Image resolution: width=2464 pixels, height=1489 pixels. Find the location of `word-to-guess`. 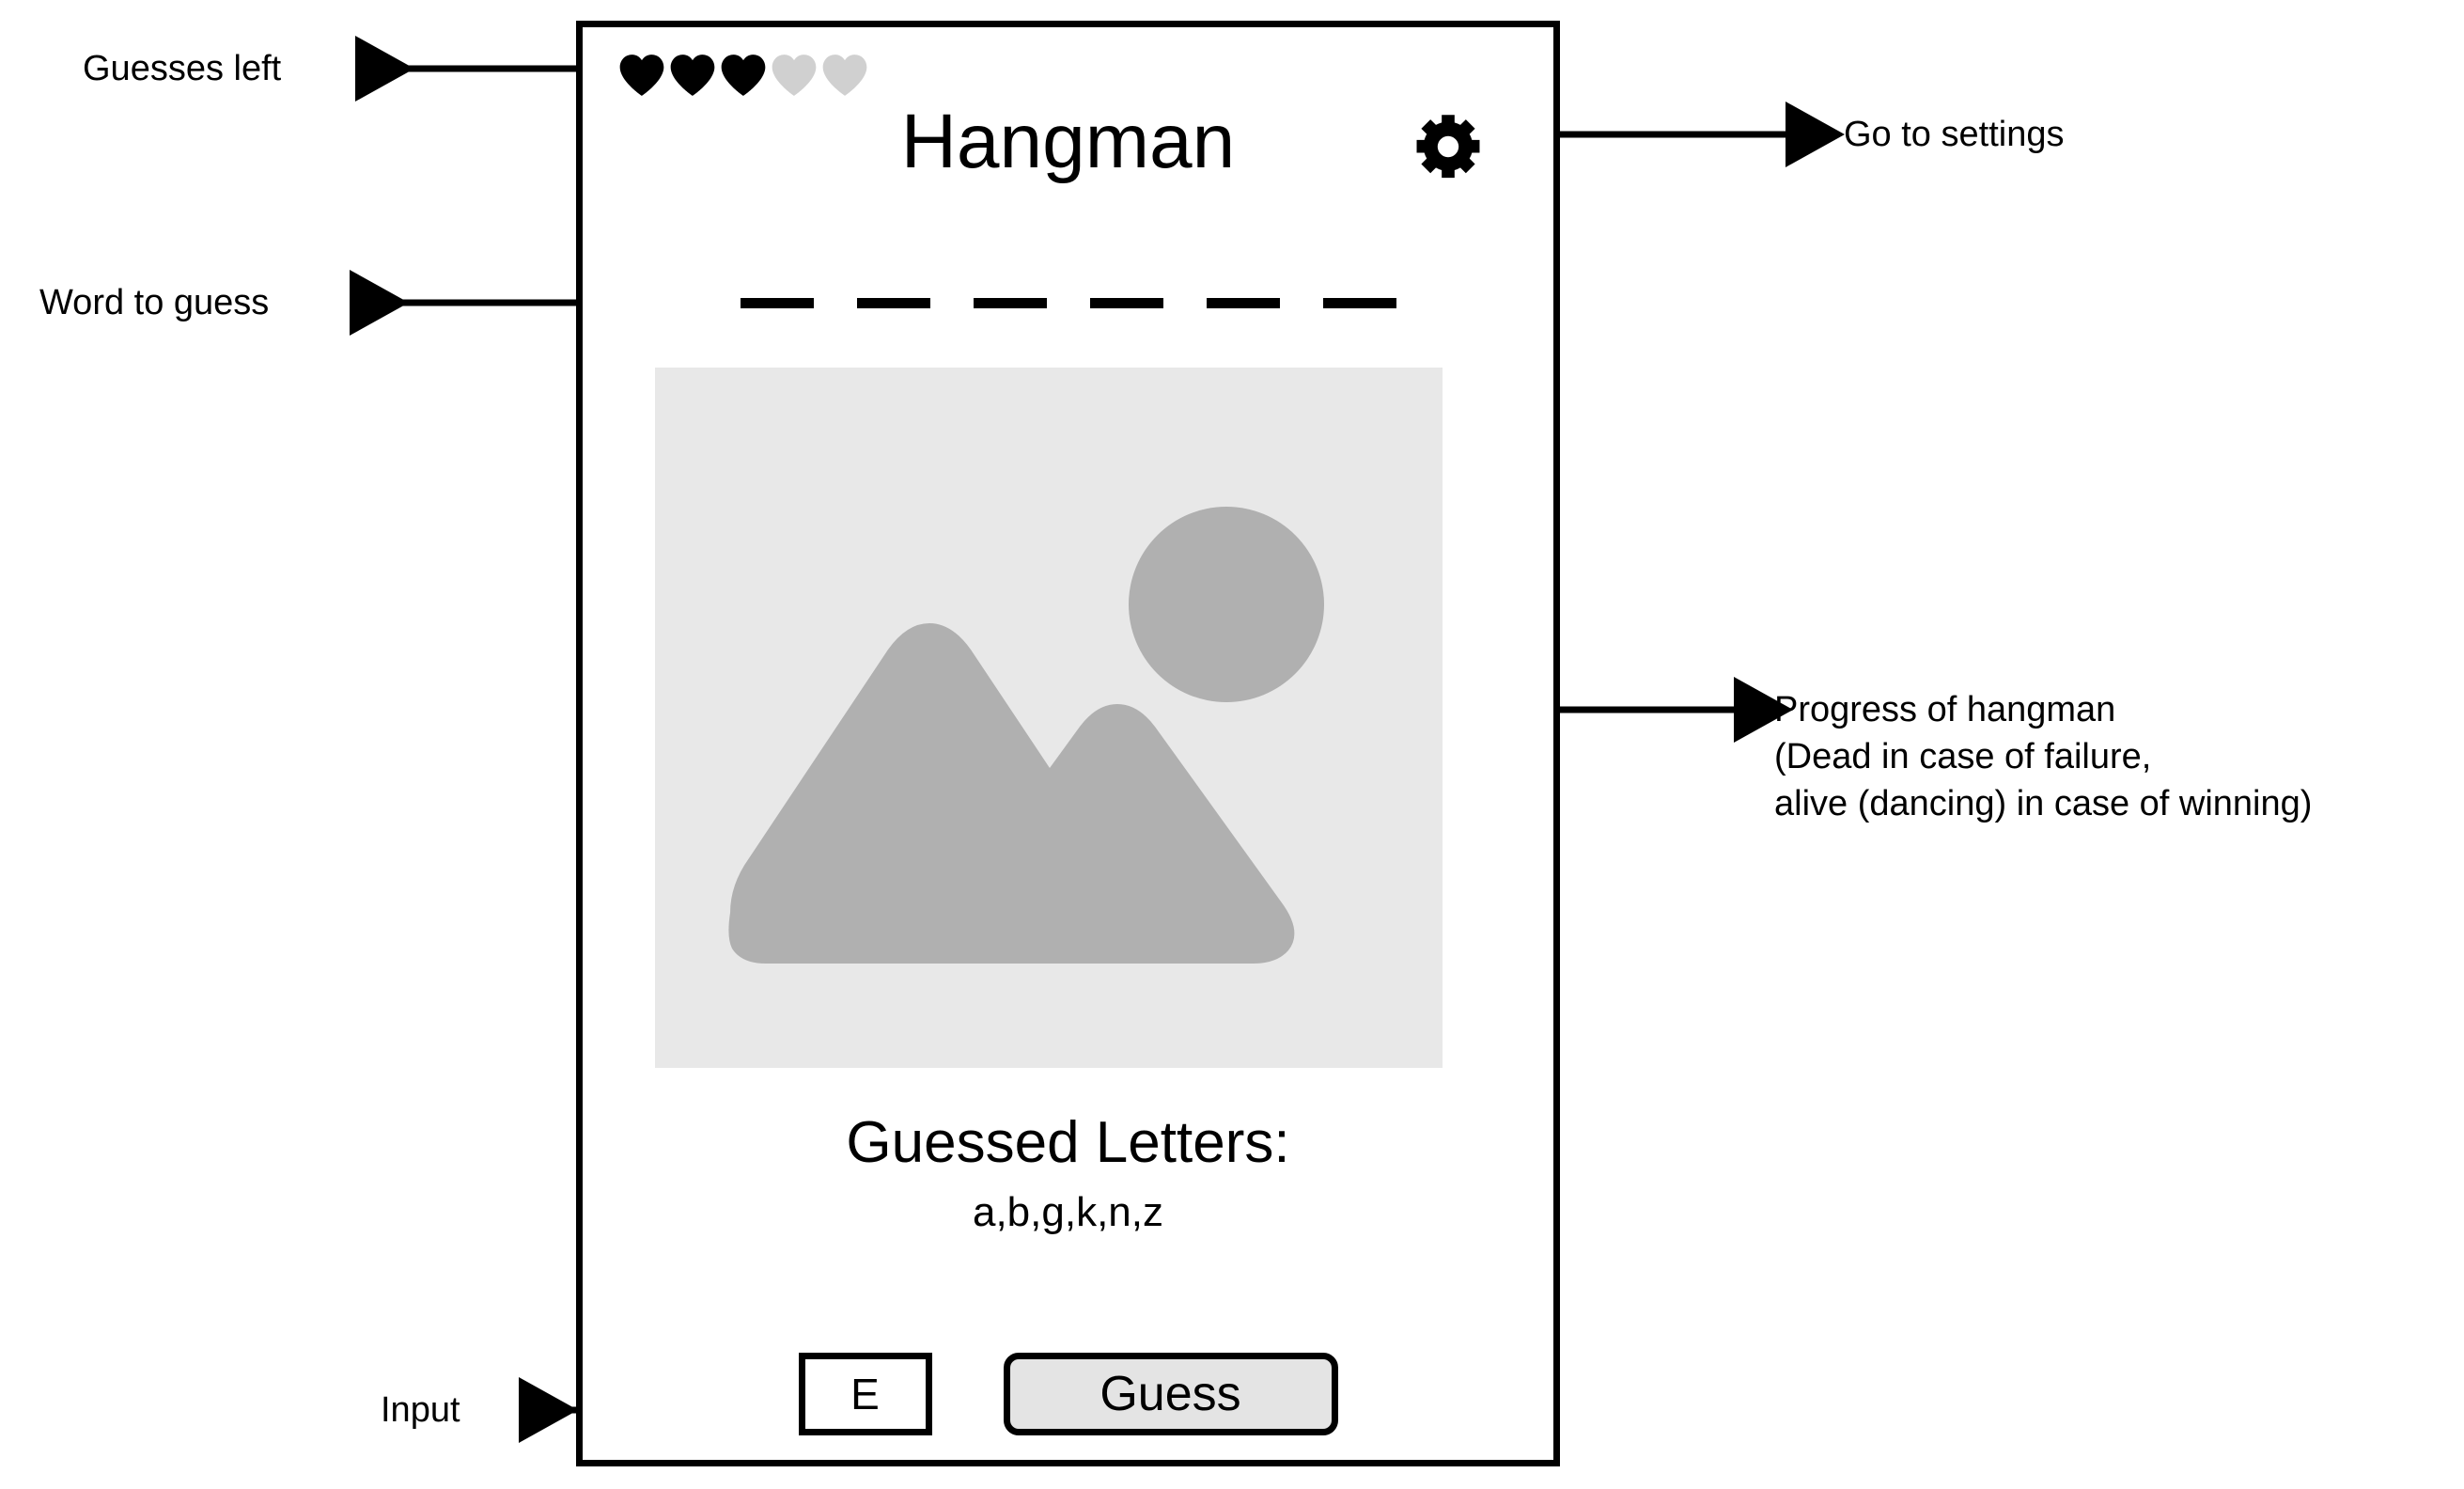

word-to-guess is located at coordinates (1068, 303).